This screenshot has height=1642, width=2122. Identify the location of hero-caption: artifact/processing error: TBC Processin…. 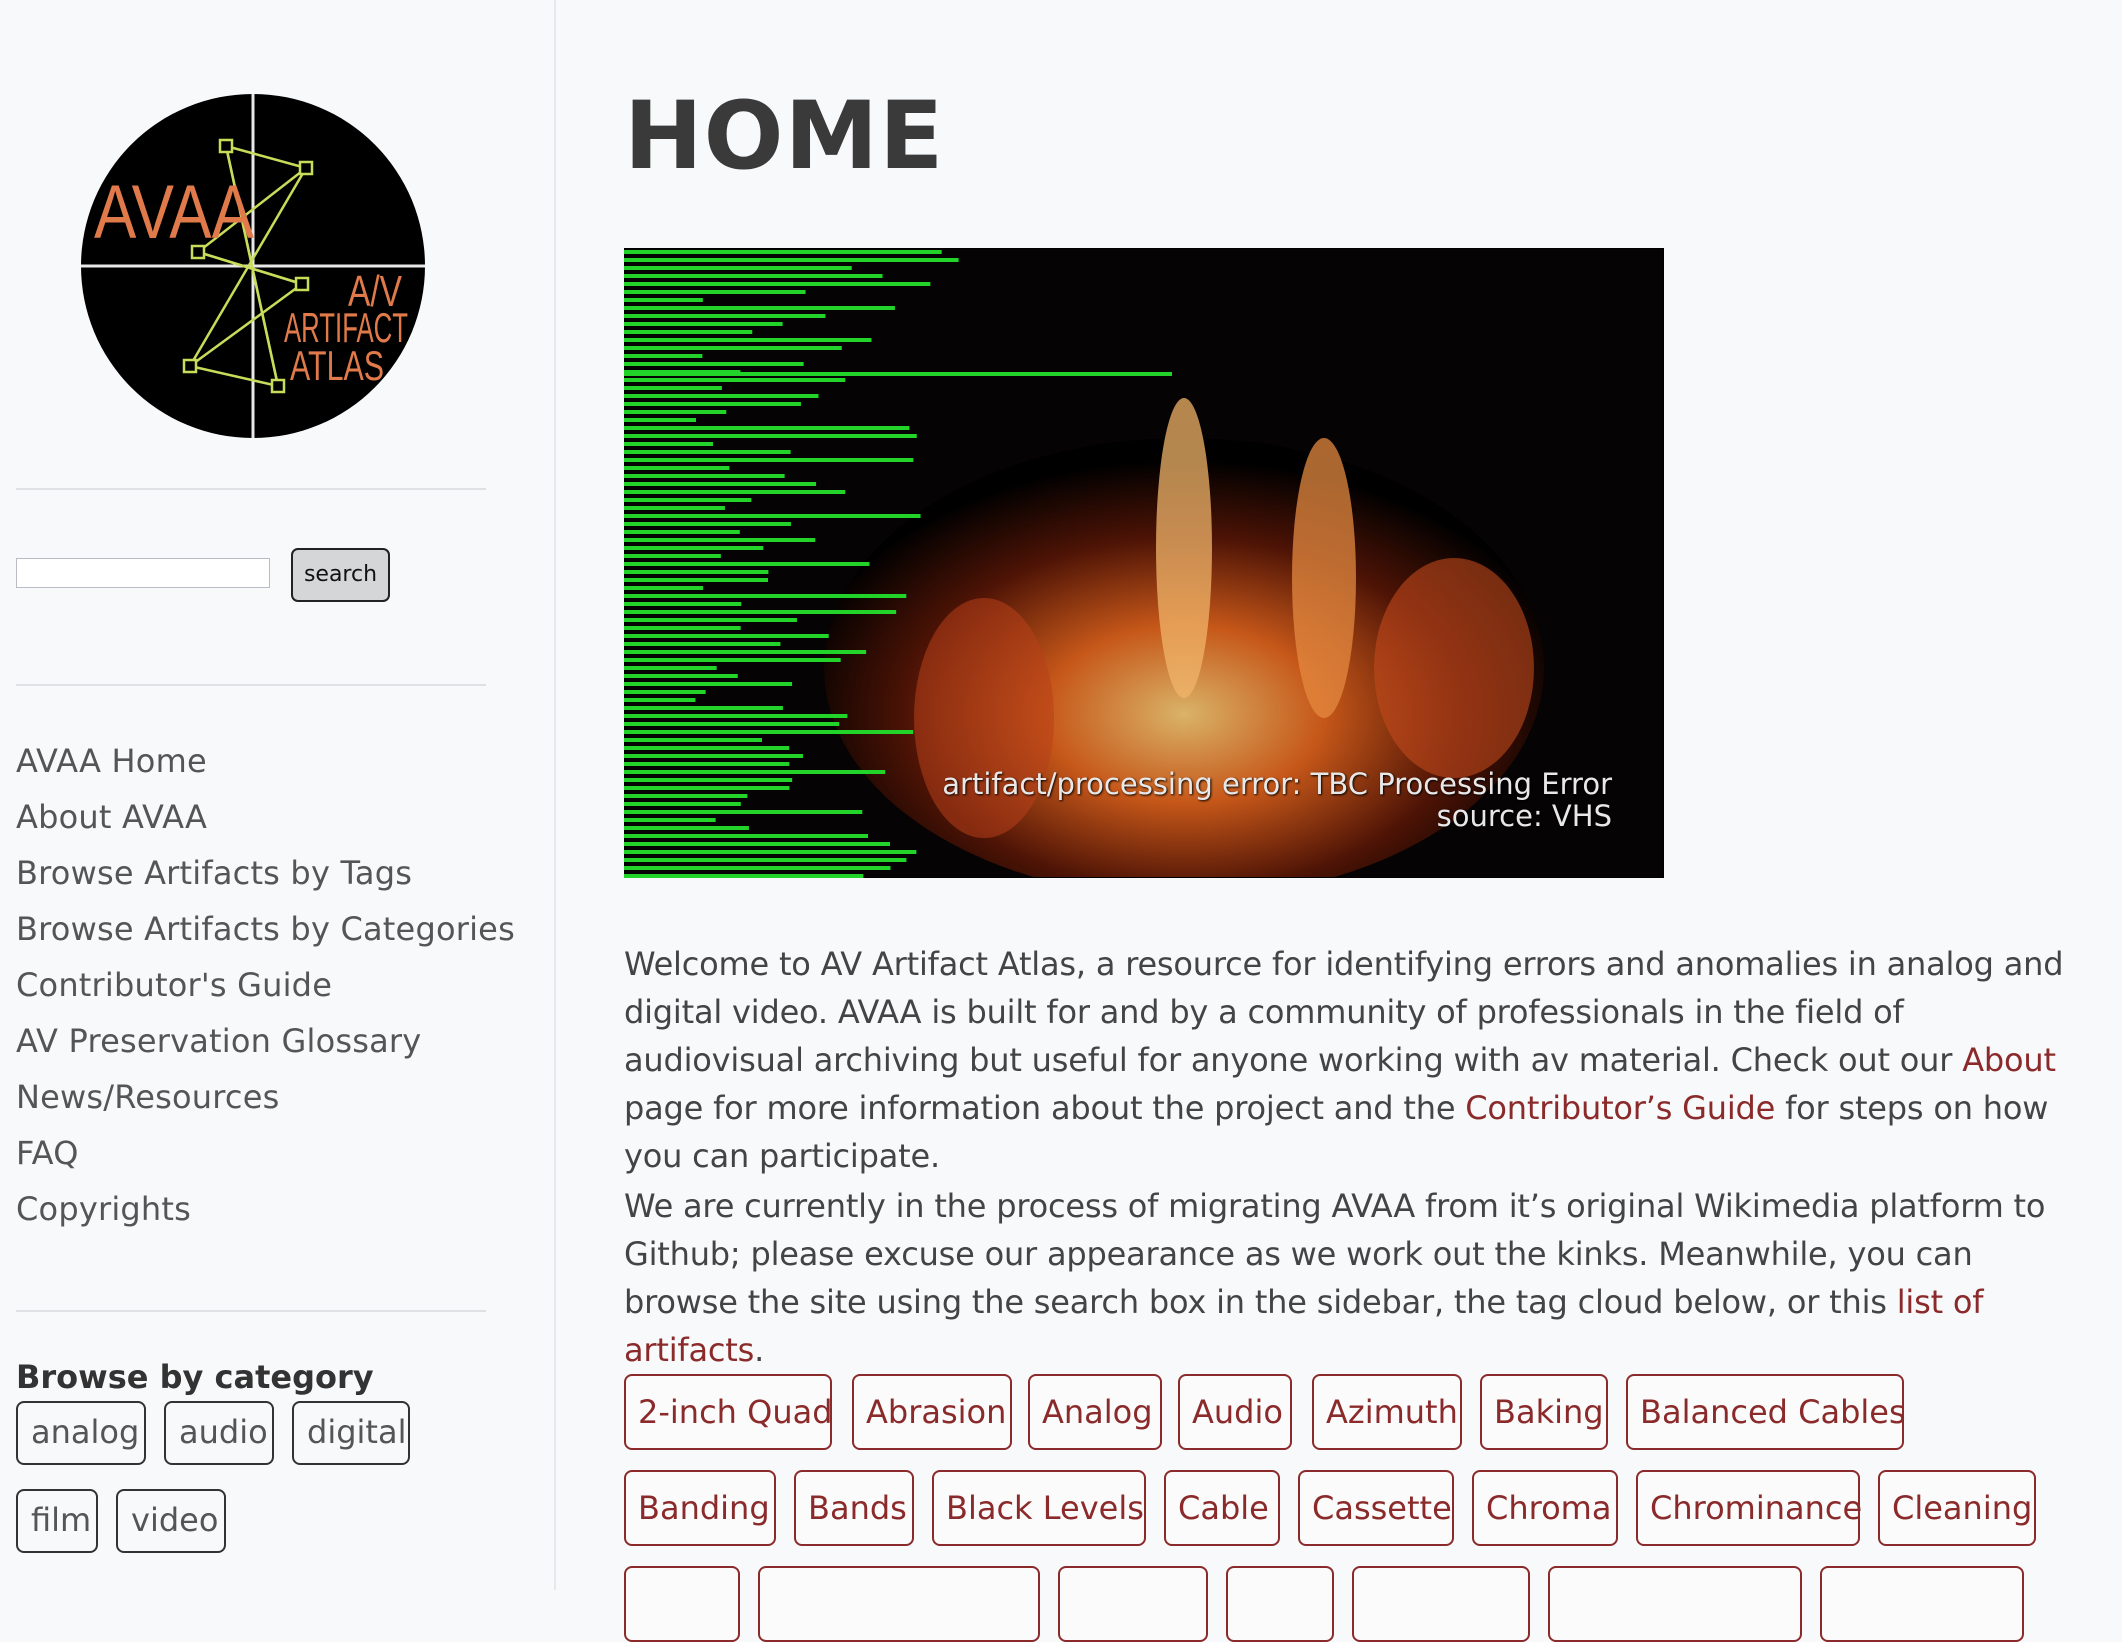
(1277, 800).